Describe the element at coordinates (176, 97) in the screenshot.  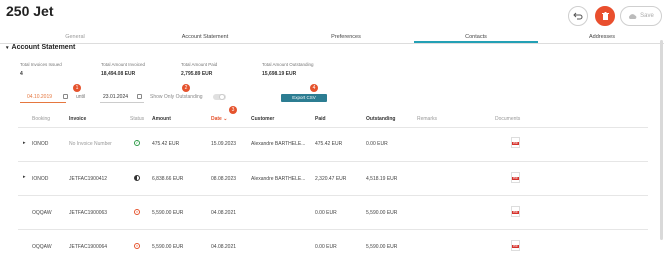
I see `show-outstanding-label: Show Only Outstanding` at that location.